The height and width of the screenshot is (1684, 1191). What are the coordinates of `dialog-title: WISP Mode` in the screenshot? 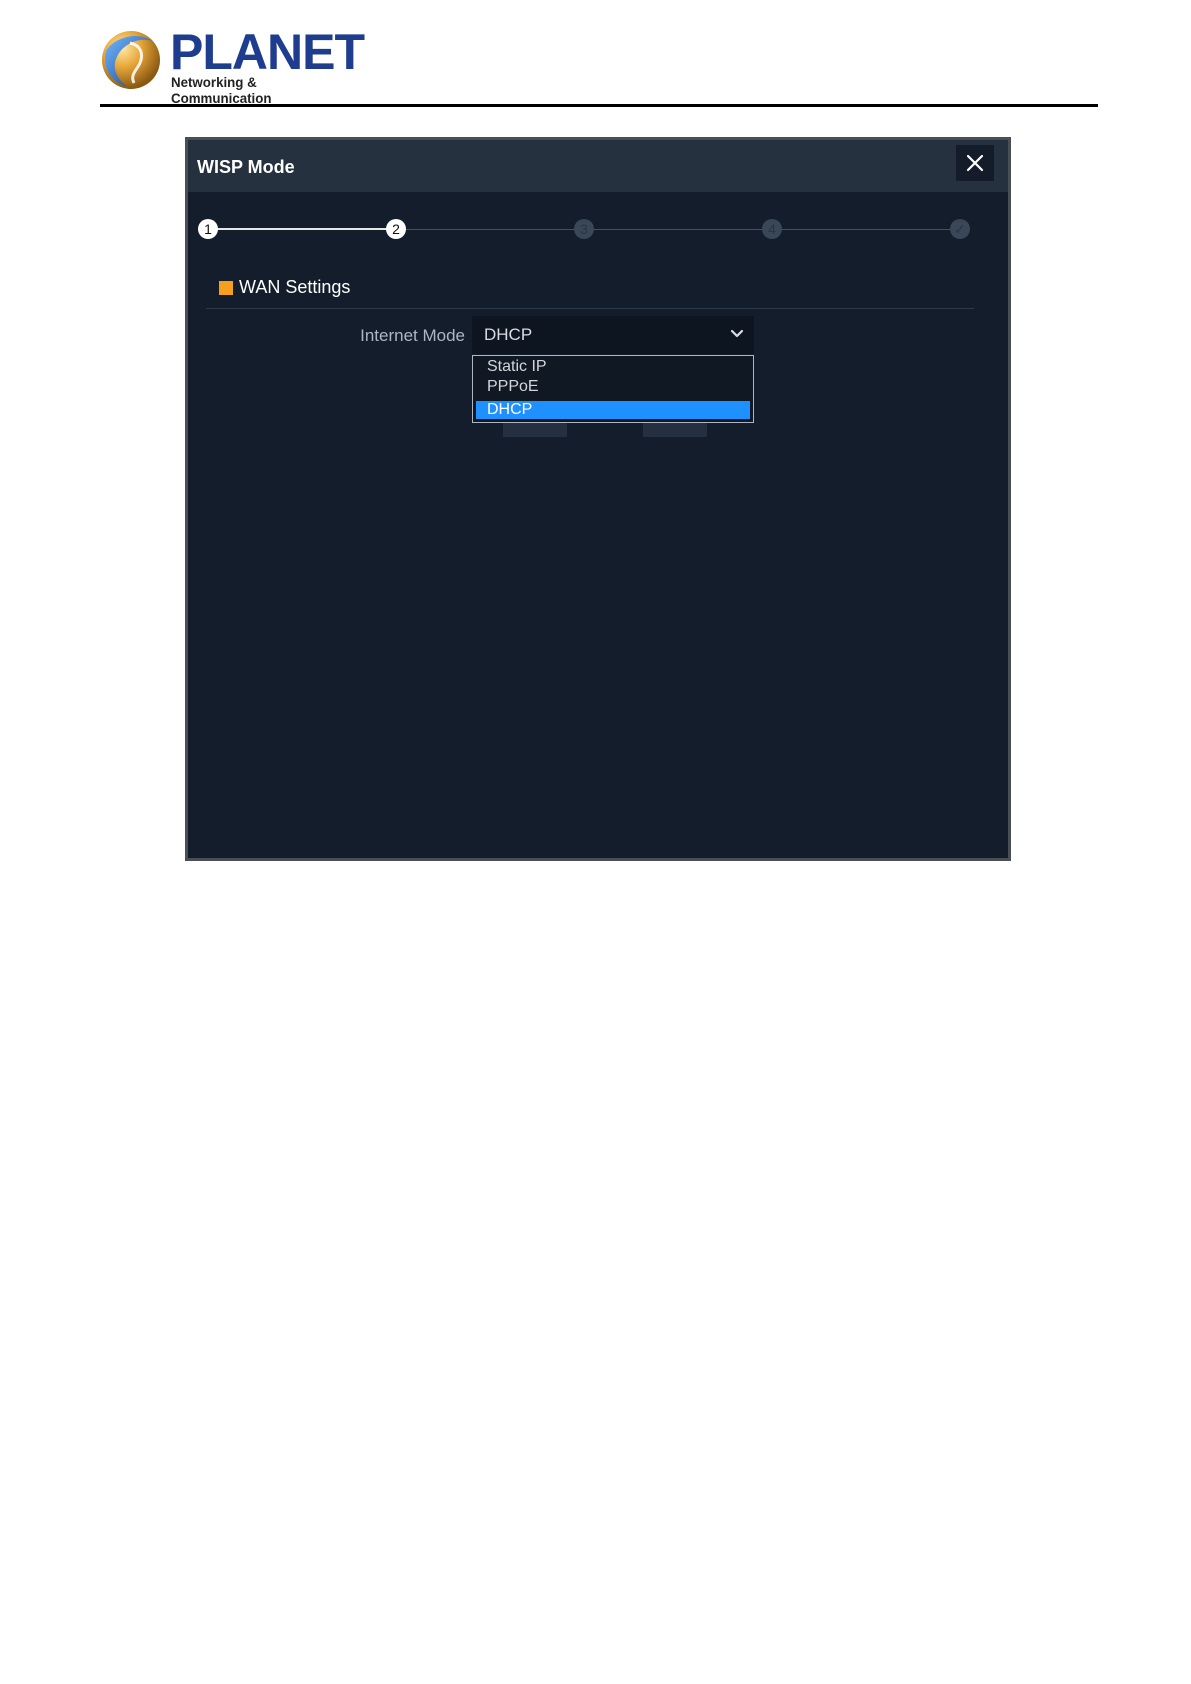 It's located at (246, 167).